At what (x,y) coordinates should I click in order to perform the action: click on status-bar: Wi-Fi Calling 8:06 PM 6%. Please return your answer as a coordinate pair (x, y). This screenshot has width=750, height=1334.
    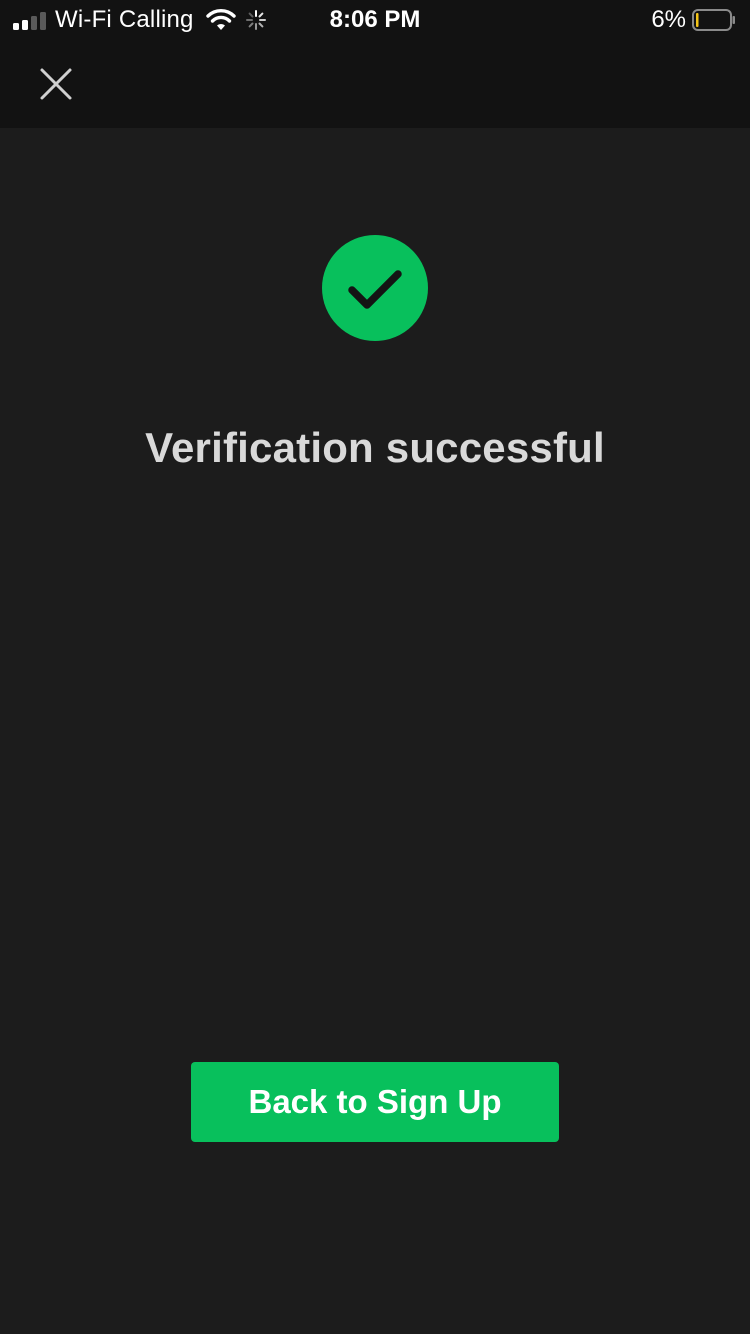
    Looking at the image, I should click on (375, 20).